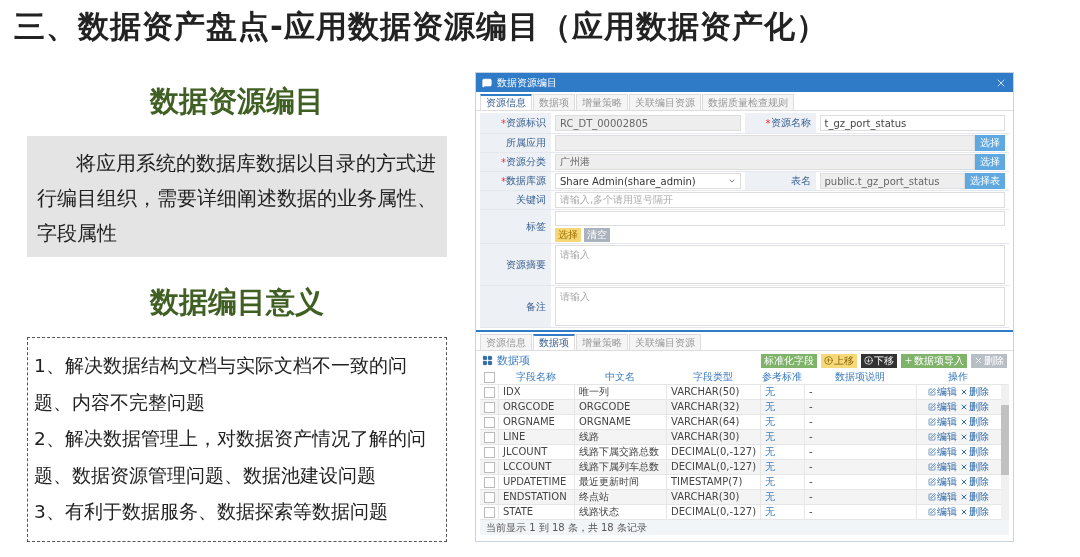 The height and width of the screenshot is (557, 1080). Describe the element at coordinates (713, 497) in the screenshot. I see `table-cell: VARCHAR(30)` at that location.